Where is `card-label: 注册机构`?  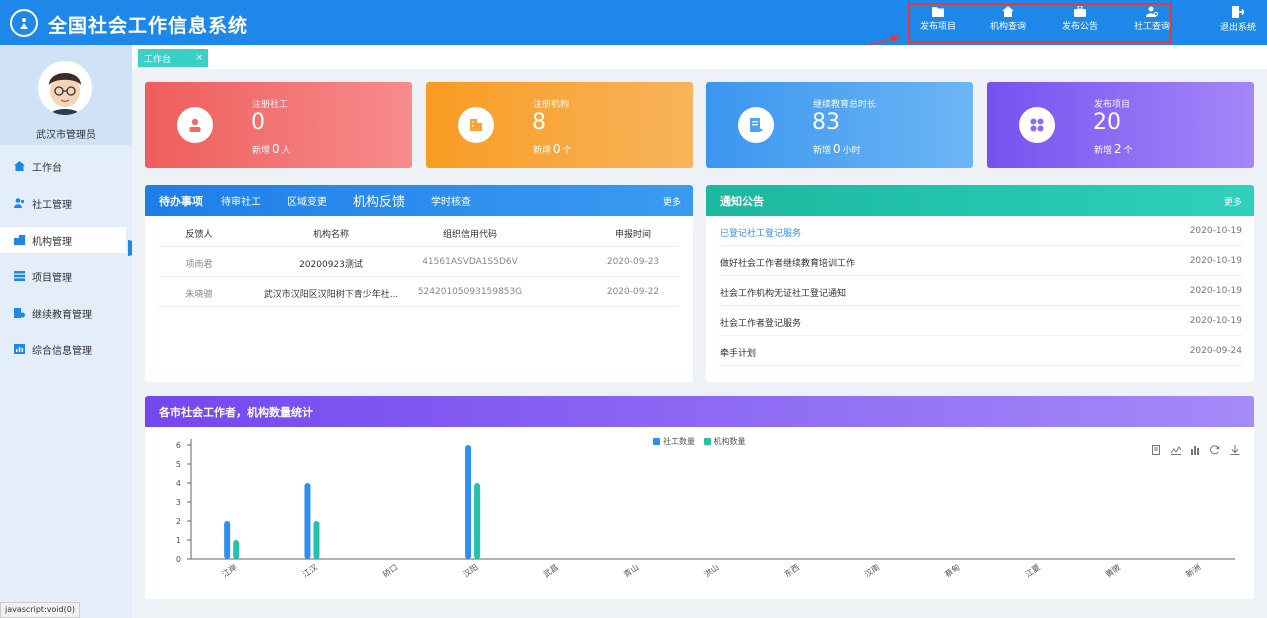
card-label: 注册机构 is located at coordinates (551, 105).